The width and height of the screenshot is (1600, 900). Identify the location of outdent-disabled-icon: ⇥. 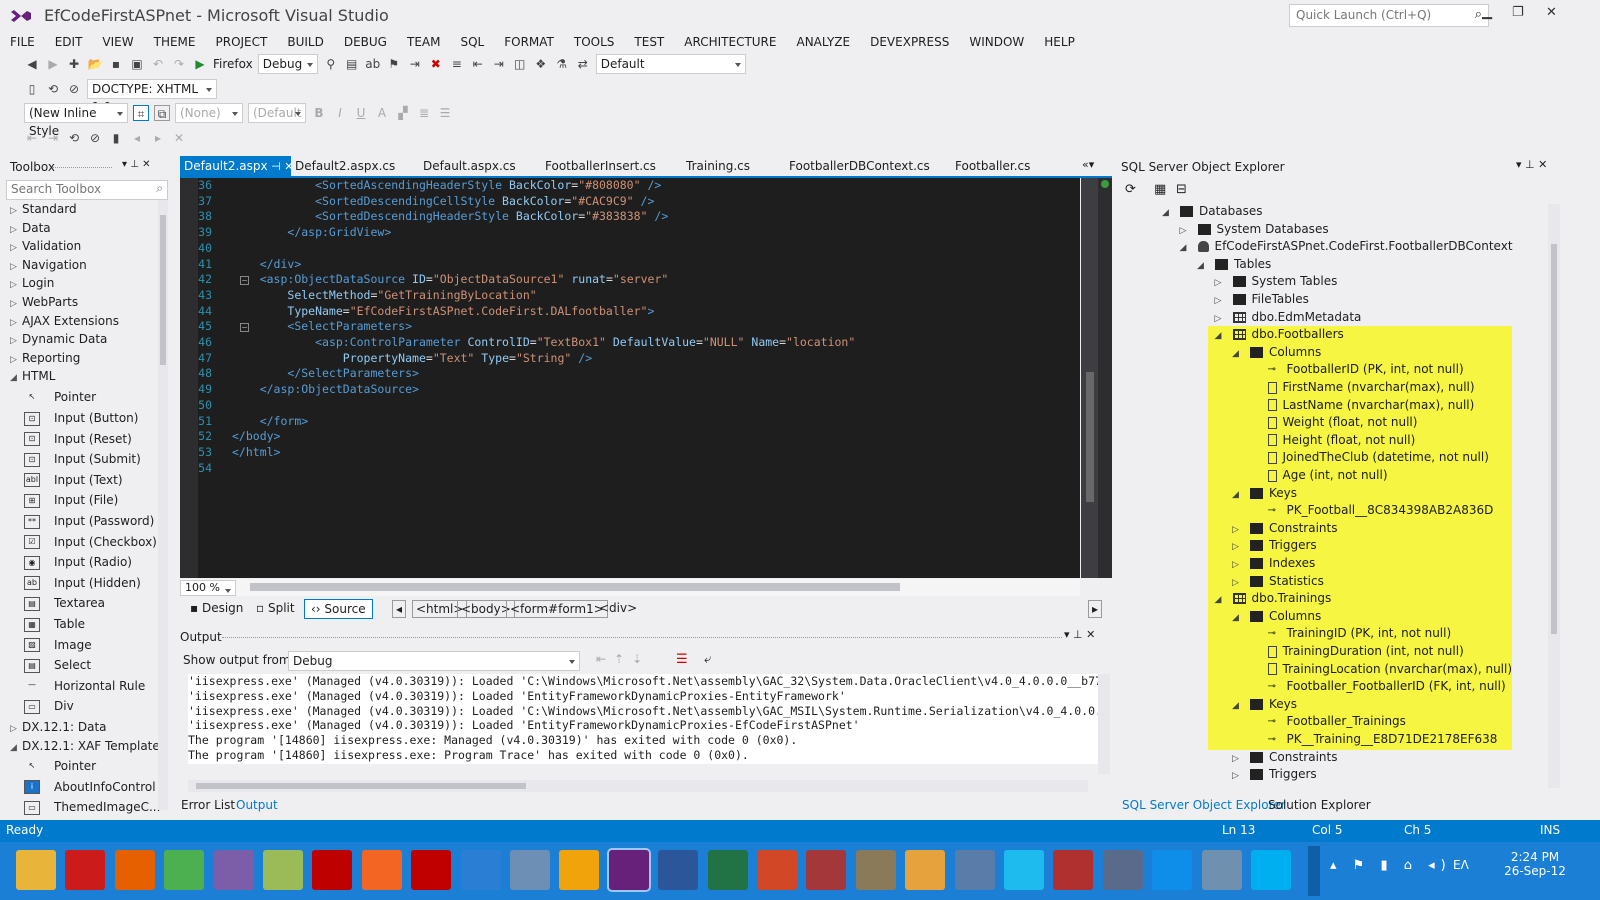
(53, 138).